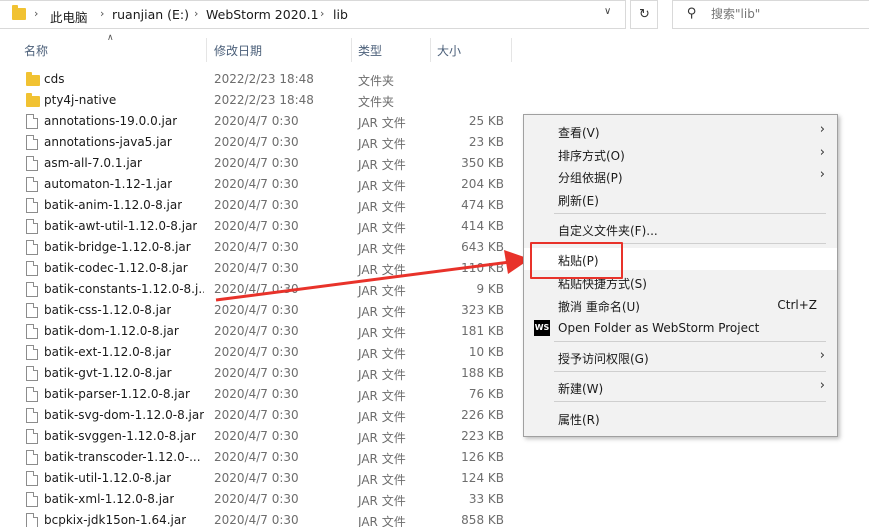 The width and height of the screenshot is (869, 527). I want to click on file-size: 124 KB, so click(482, 478).